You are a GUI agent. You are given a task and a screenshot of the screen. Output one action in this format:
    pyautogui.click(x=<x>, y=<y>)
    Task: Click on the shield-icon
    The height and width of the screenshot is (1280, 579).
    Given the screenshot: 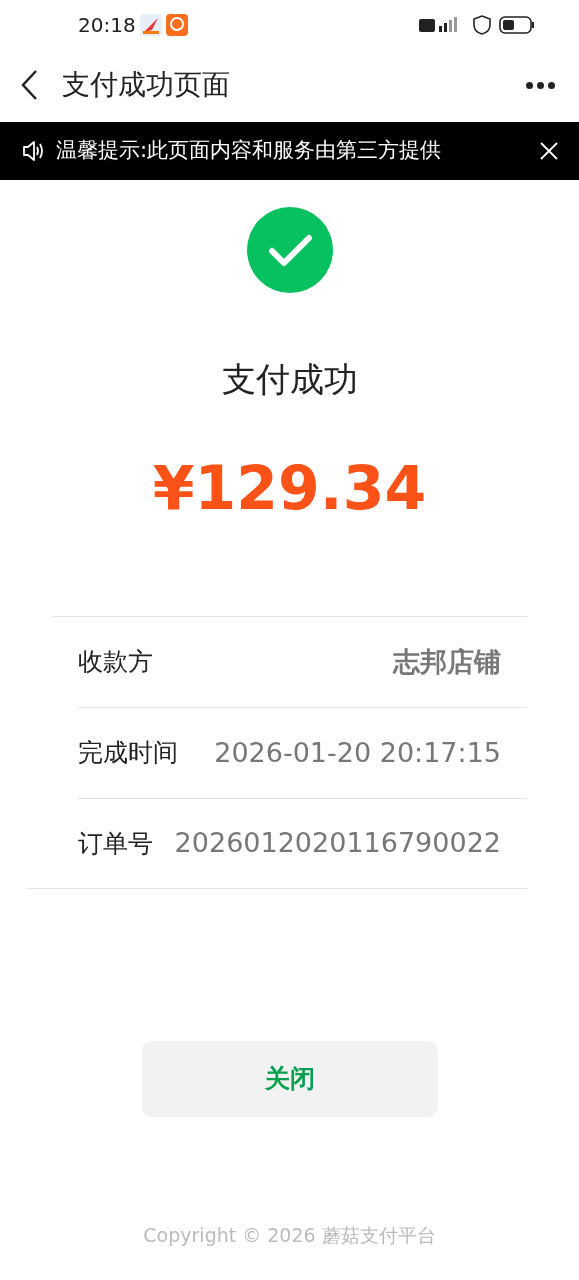 What is the action you would take?
    pyautogui.click(x=482, y=25)
    